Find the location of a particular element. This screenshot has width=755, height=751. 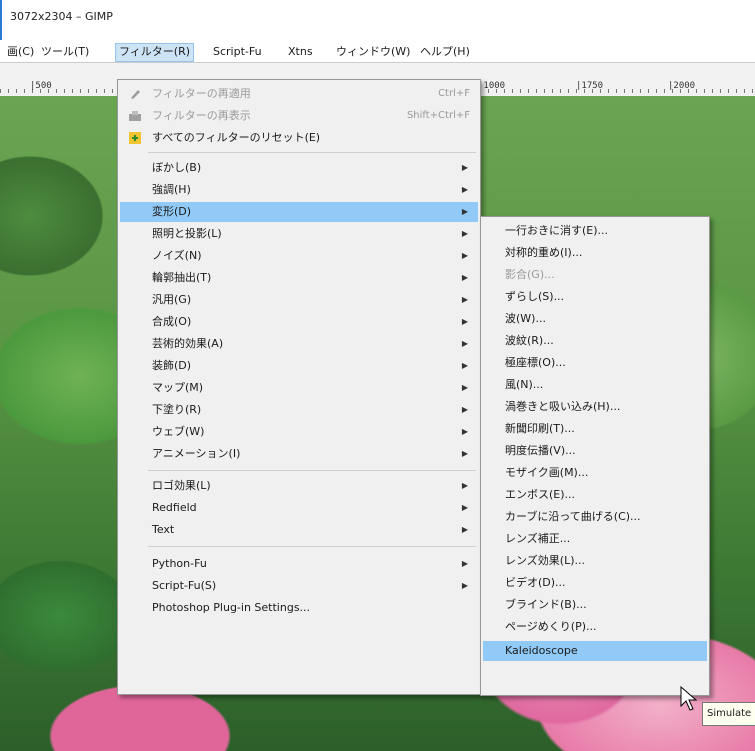

menu-item-label: 下塗り(R) is located at coordinates (177, 409).